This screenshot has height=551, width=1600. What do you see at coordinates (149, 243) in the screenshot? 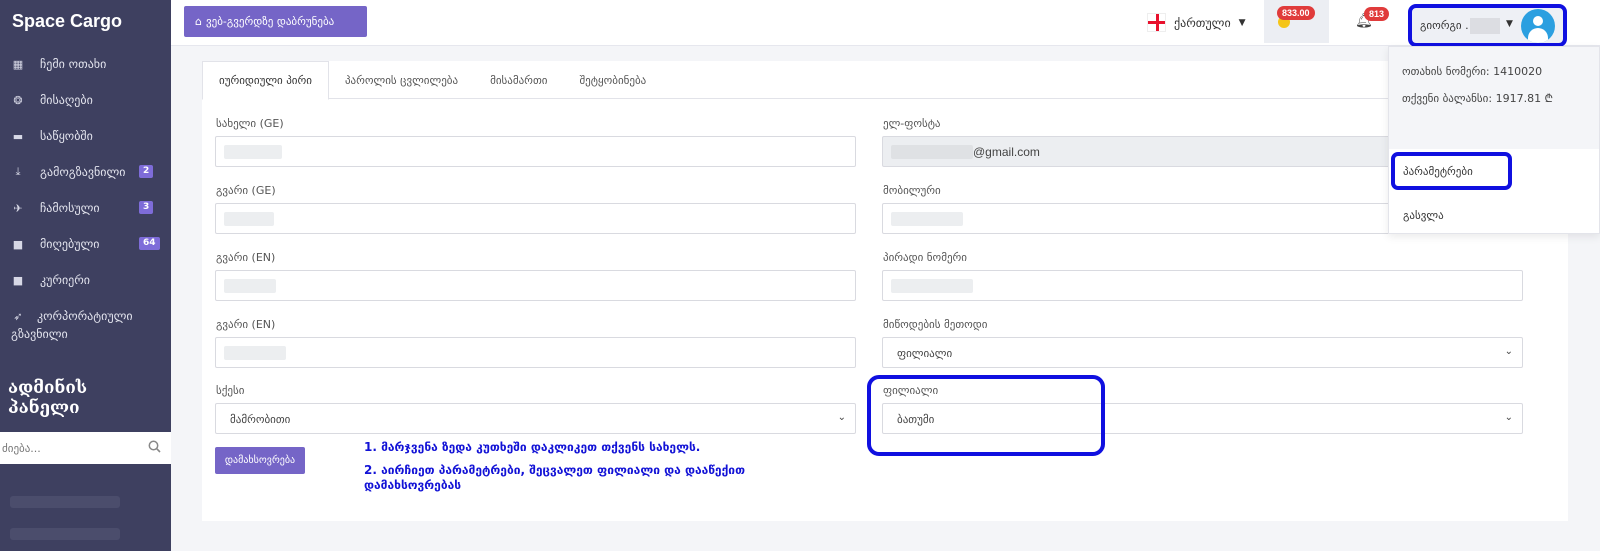
I see `count-badge: 64` at bounding box center [149, 243].